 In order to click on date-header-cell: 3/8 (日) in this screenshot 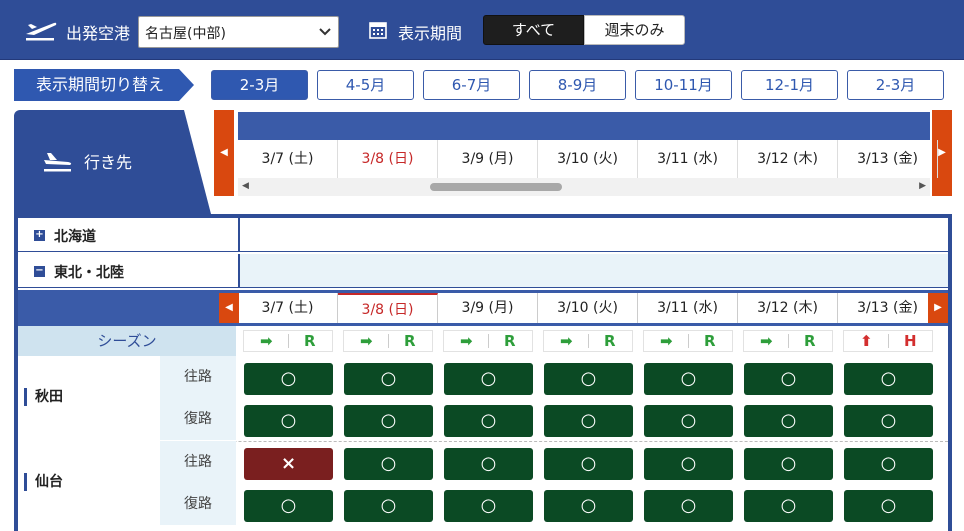, I will do `click(388, 159)`.